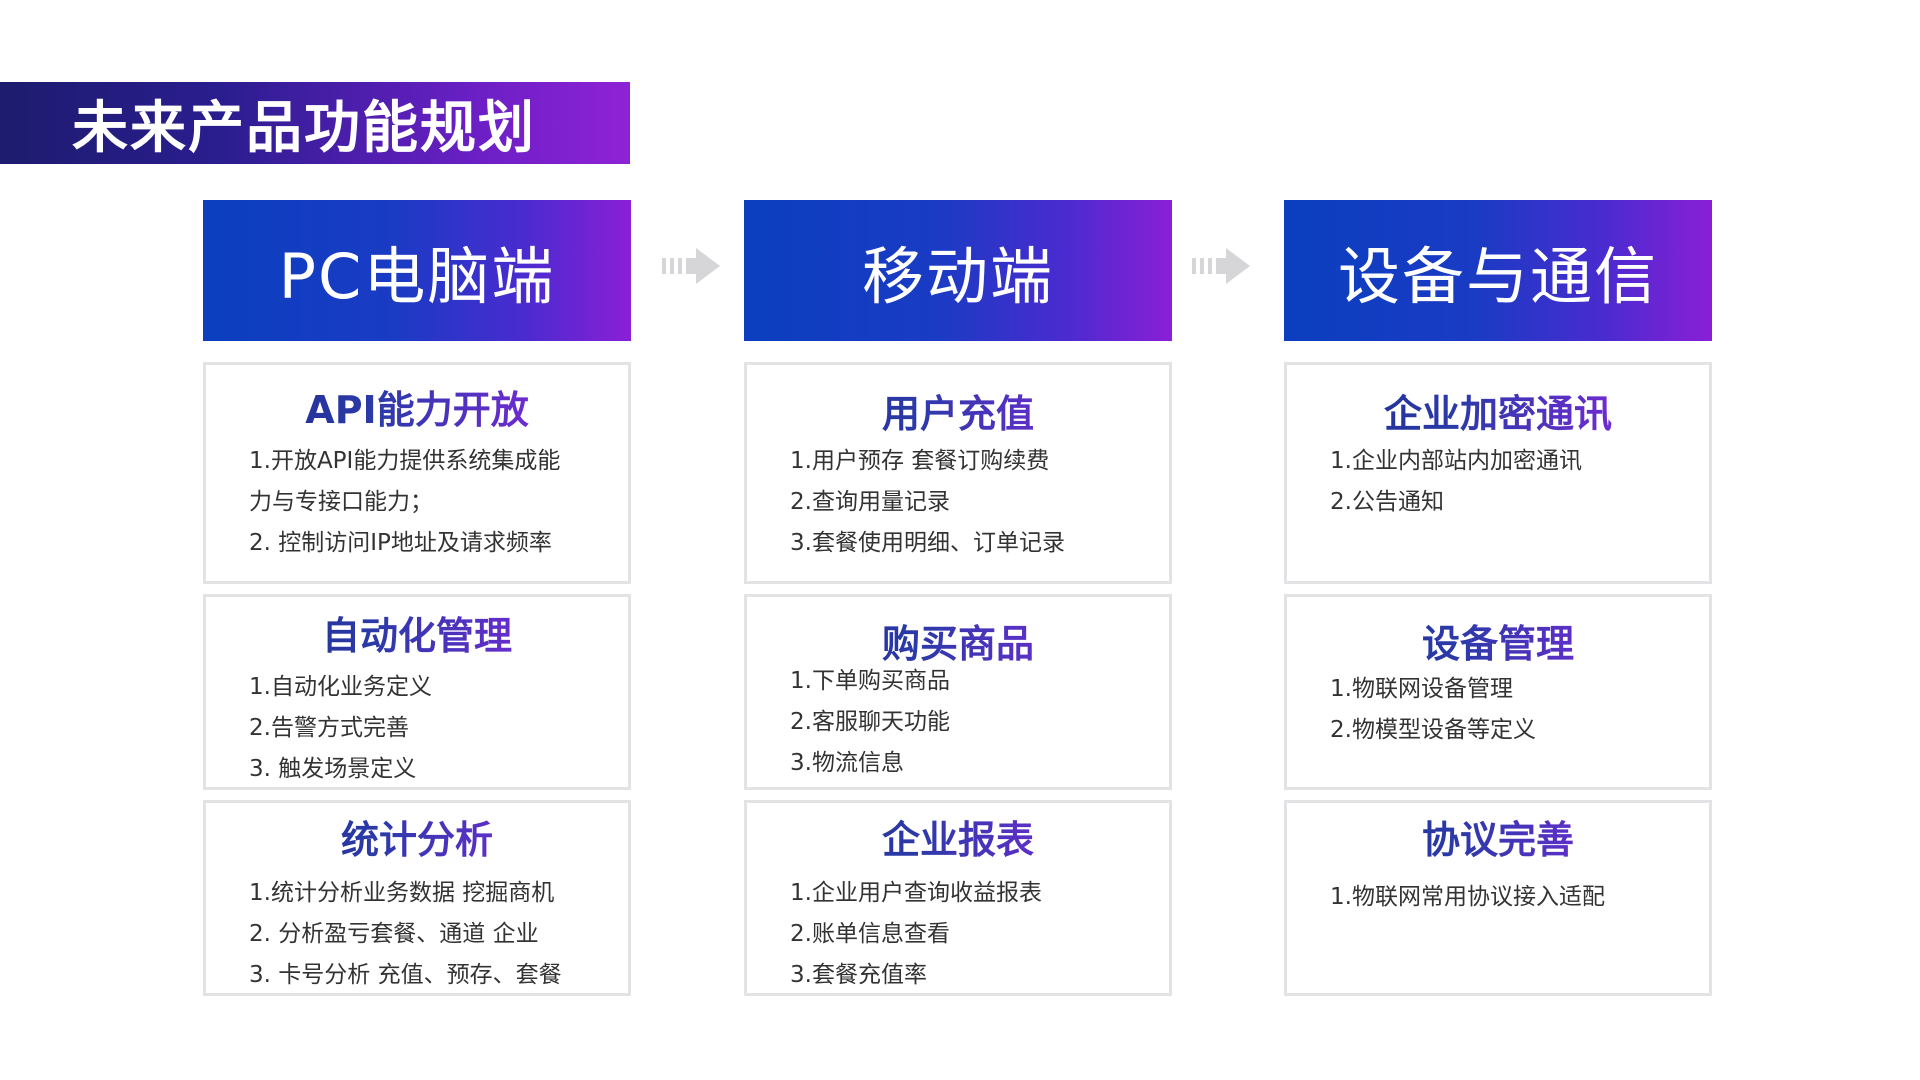 This screenshot has height=1080, width=1920. I want to click on card-line: 1.企业内部站内加密通讯, so click(1456, 461).